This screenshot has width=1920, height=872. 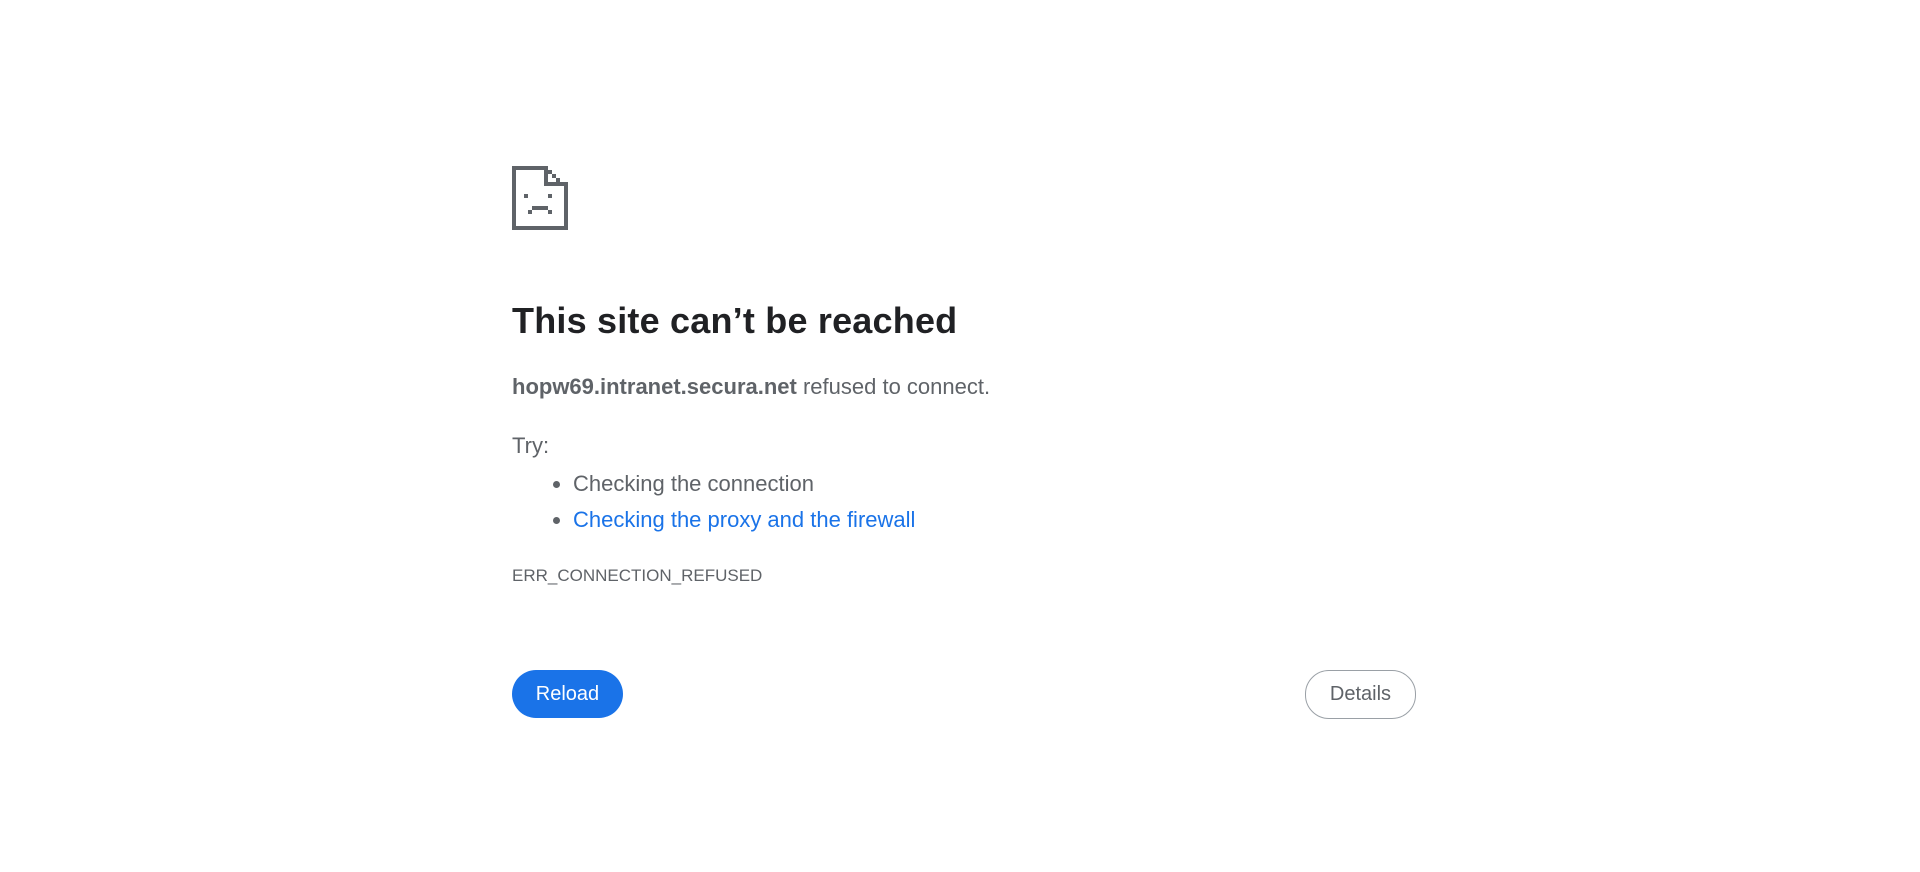 What do you see at coordinates (654, 386) in the screenshot?
I see `host-name: hopw69.intranet.secura.net` at bounding box center [654, 386].